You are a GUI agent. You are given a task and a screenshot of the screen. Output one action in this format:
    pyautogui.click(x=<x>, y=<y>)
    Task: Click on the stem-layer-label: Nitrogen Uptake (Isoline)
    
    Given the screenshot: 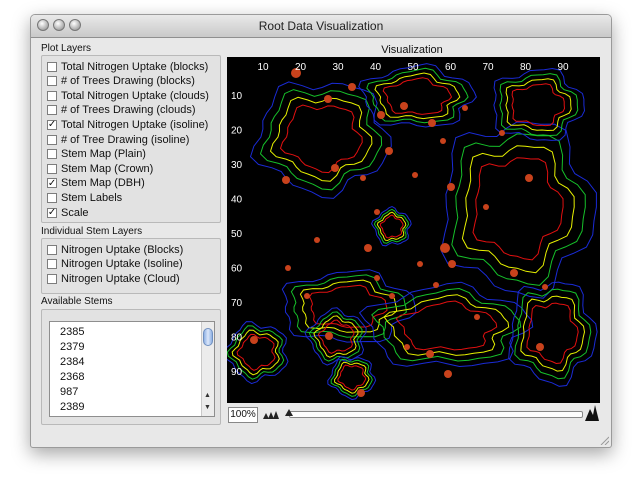 What is the action you would take?
    pyautogui.click(x=122, y=264)
    